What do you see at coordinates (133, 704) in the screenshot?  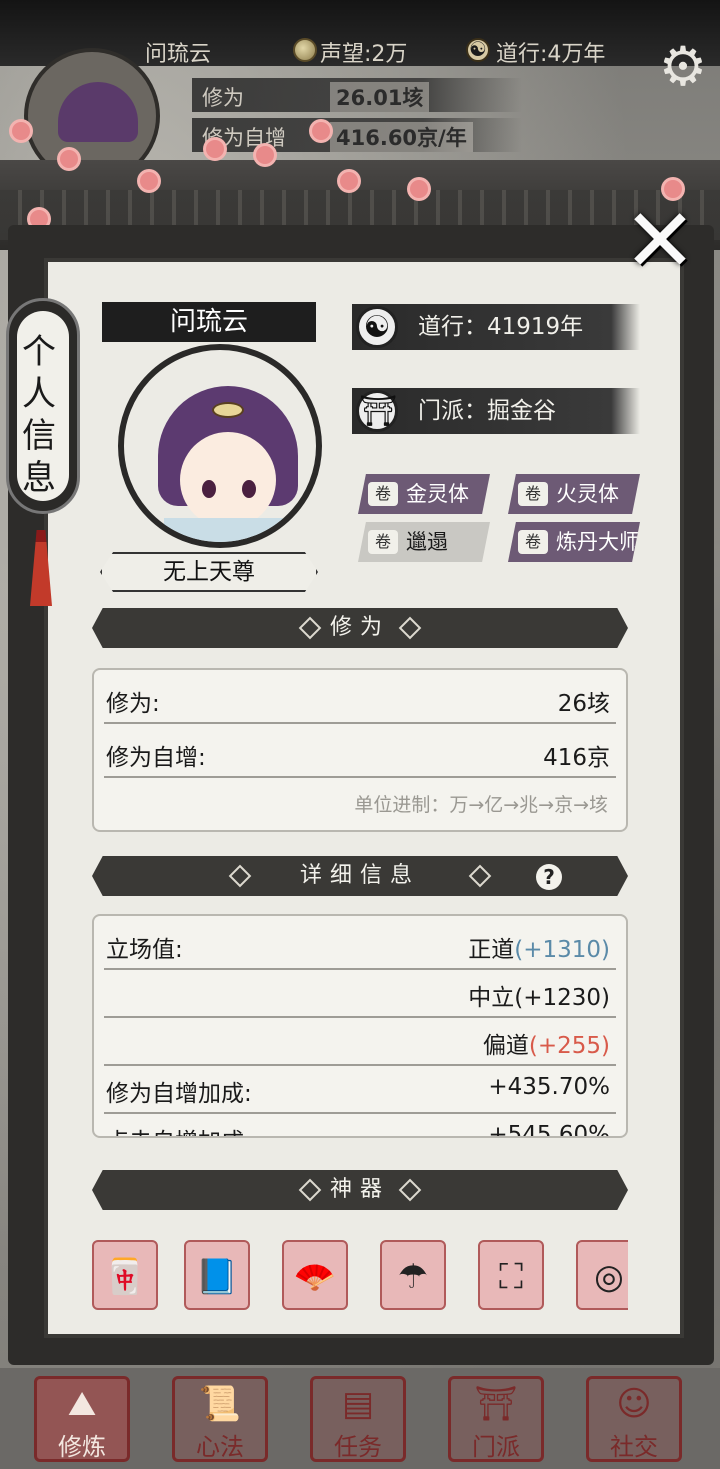 I see `stat-label: 修为:` at bounding box center [133, 704].